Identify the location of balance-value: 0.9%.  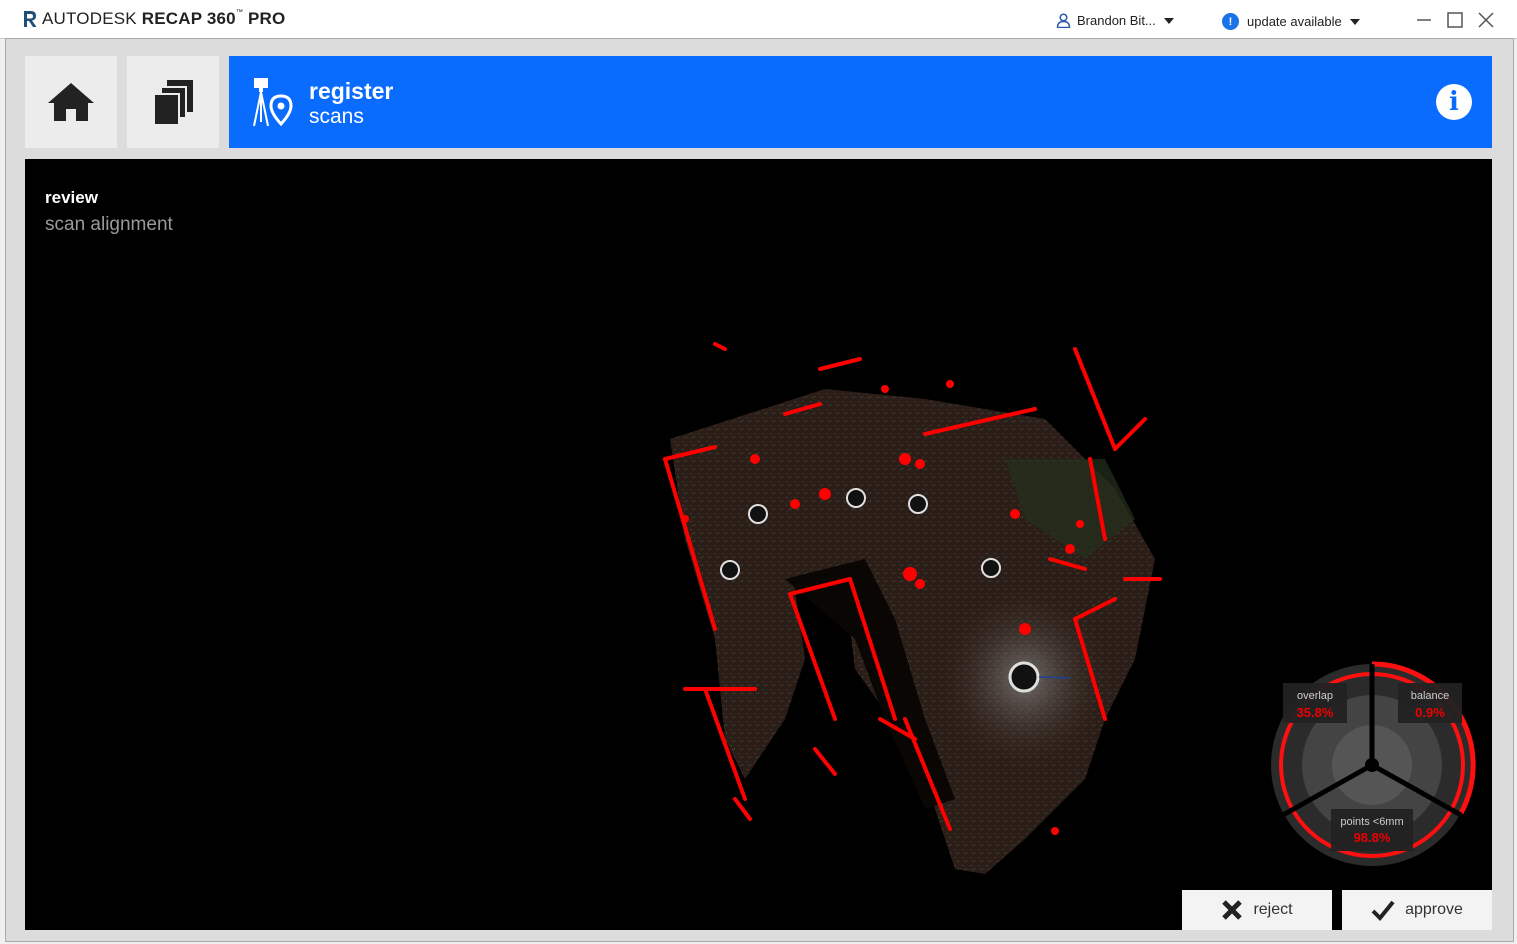
(1430, 712).